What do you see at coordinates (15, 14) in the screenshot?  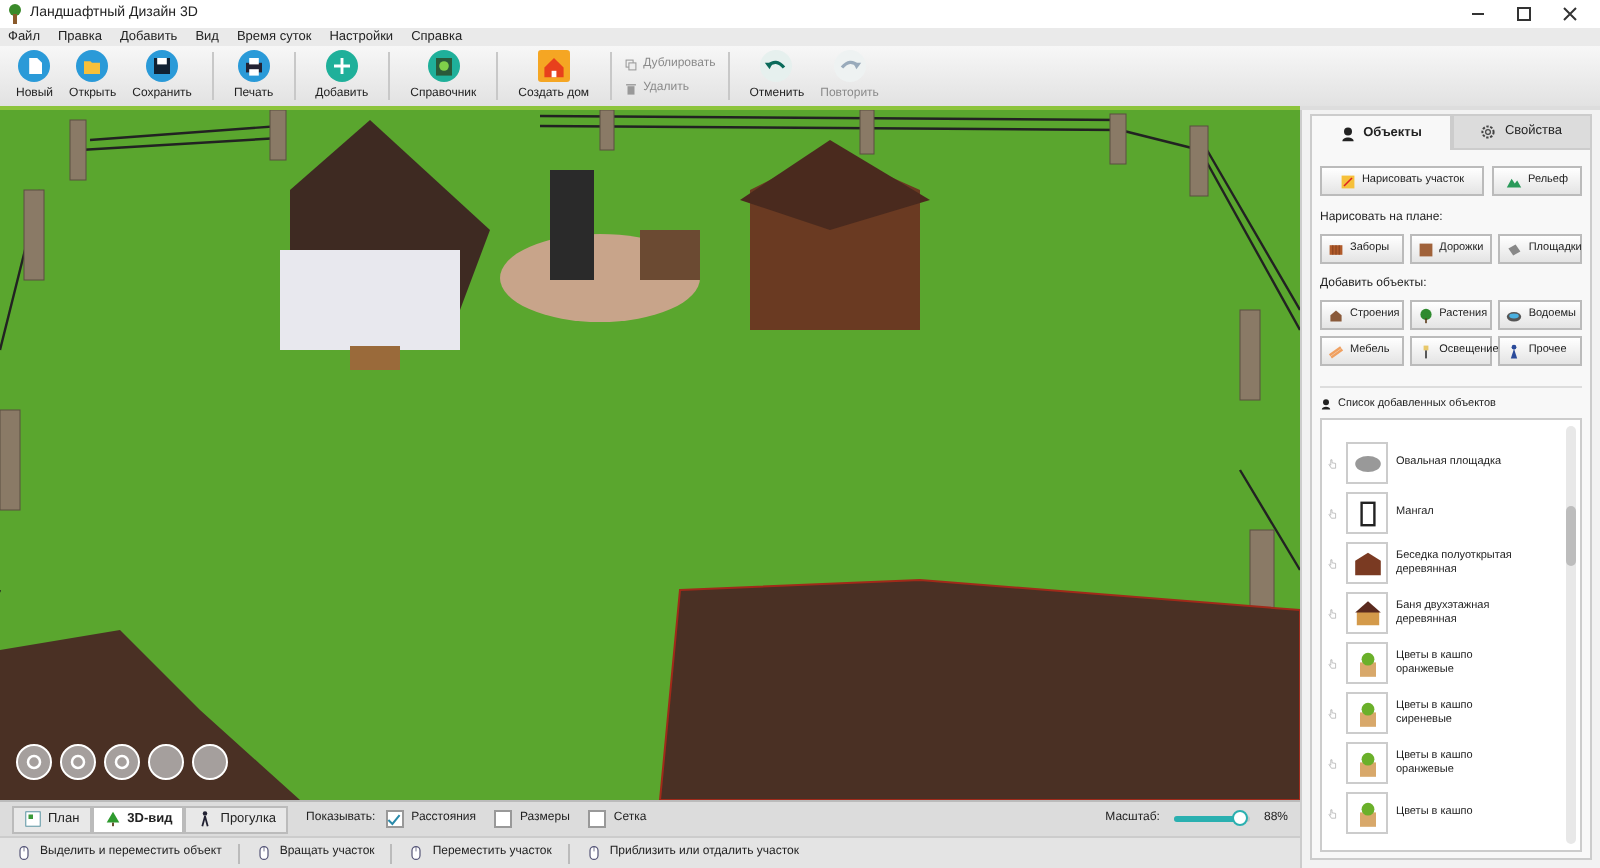 I see `app-logo-icon` at bounding box center [15, 14].